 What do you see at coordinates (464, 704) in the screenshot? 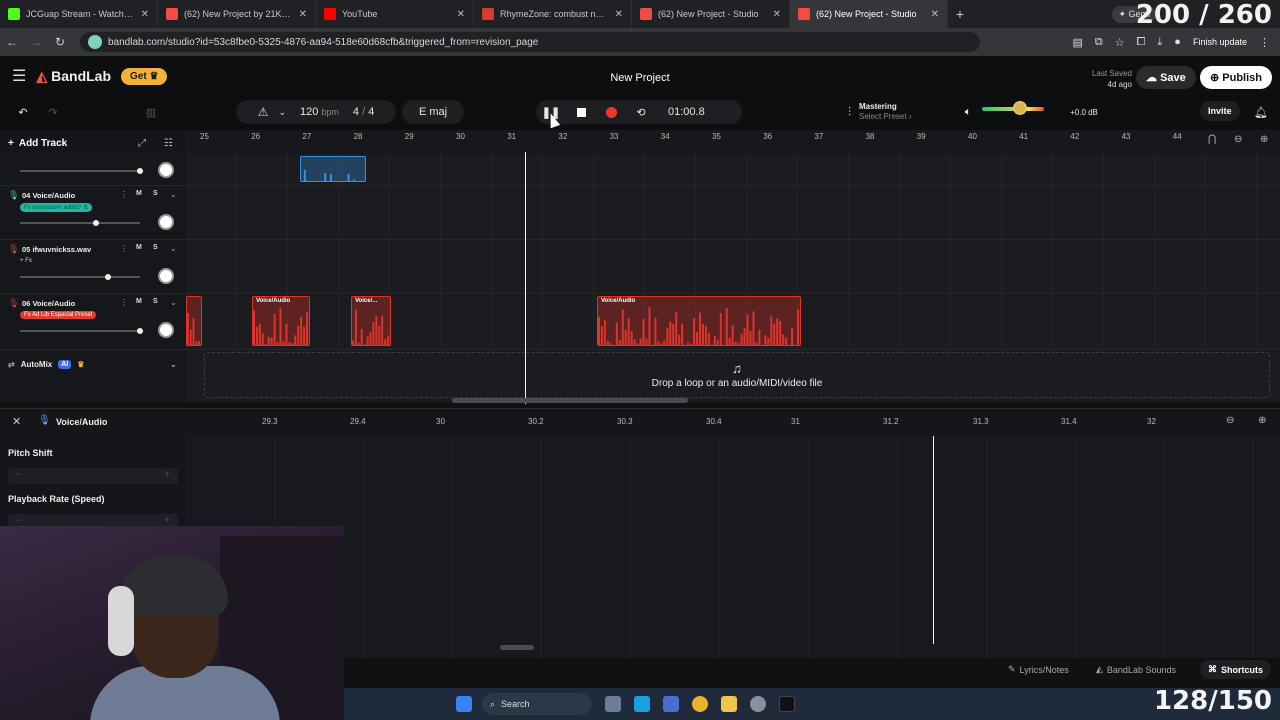
I see `windows-start-icon` at bounding box center [464, 704].